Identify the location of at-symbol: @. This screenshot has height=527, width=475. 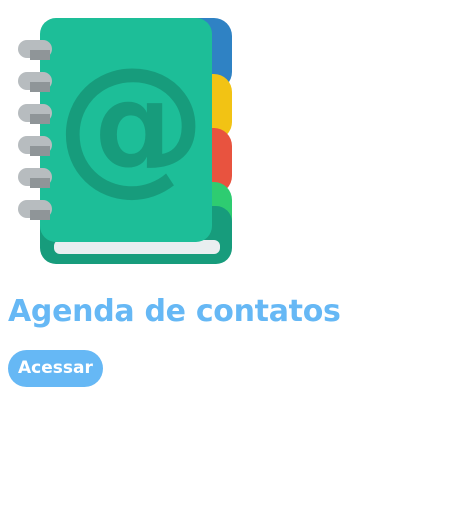
(131, 123).